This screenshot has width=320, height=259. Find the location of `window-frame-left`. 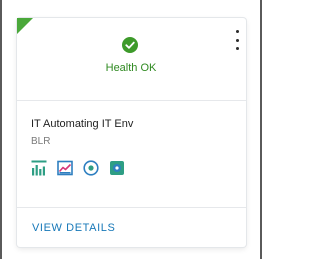

window-frame-left is located at coordinates (1, 129).